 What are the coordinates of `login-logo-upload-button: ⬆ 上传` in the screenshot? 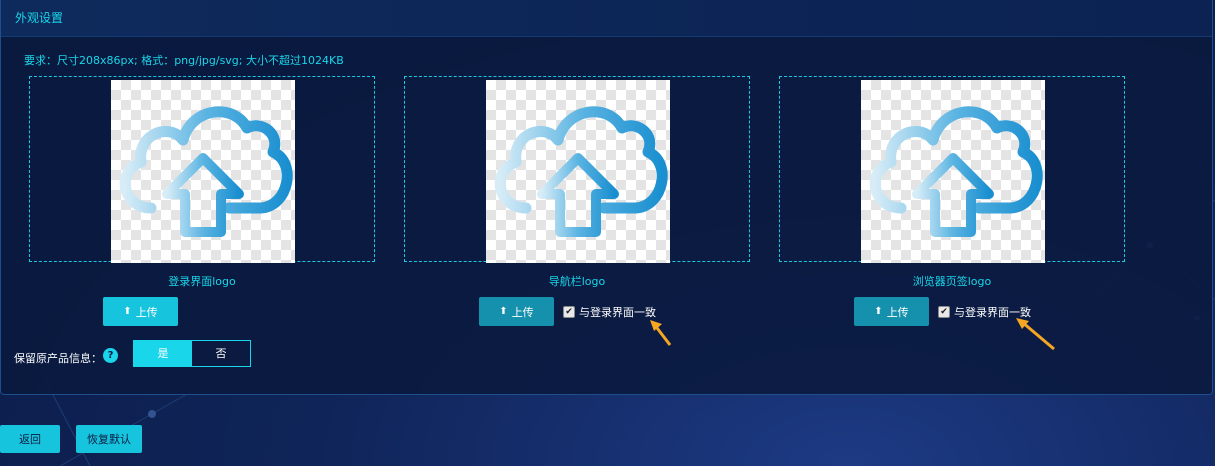 It's located at (140, 311).